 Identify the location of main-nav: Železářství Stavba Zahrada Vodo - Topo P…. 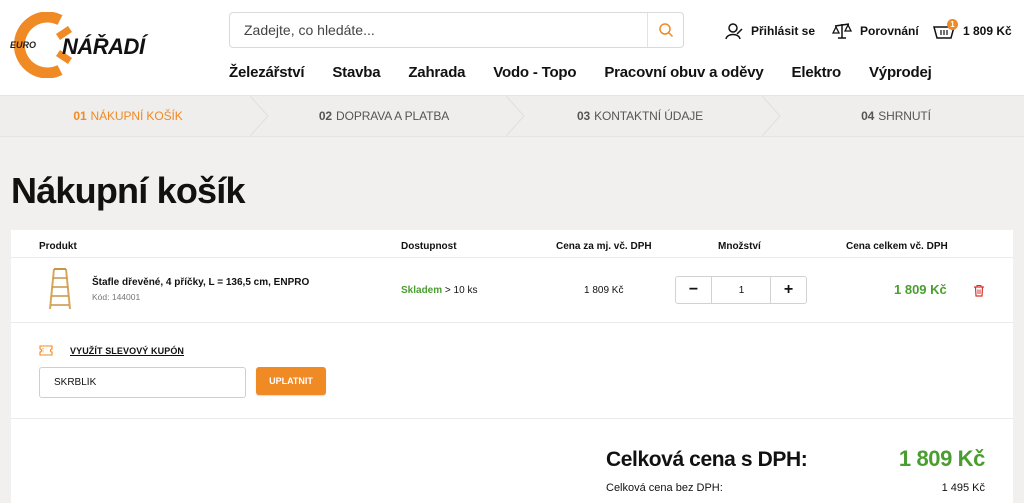
(594, 72).